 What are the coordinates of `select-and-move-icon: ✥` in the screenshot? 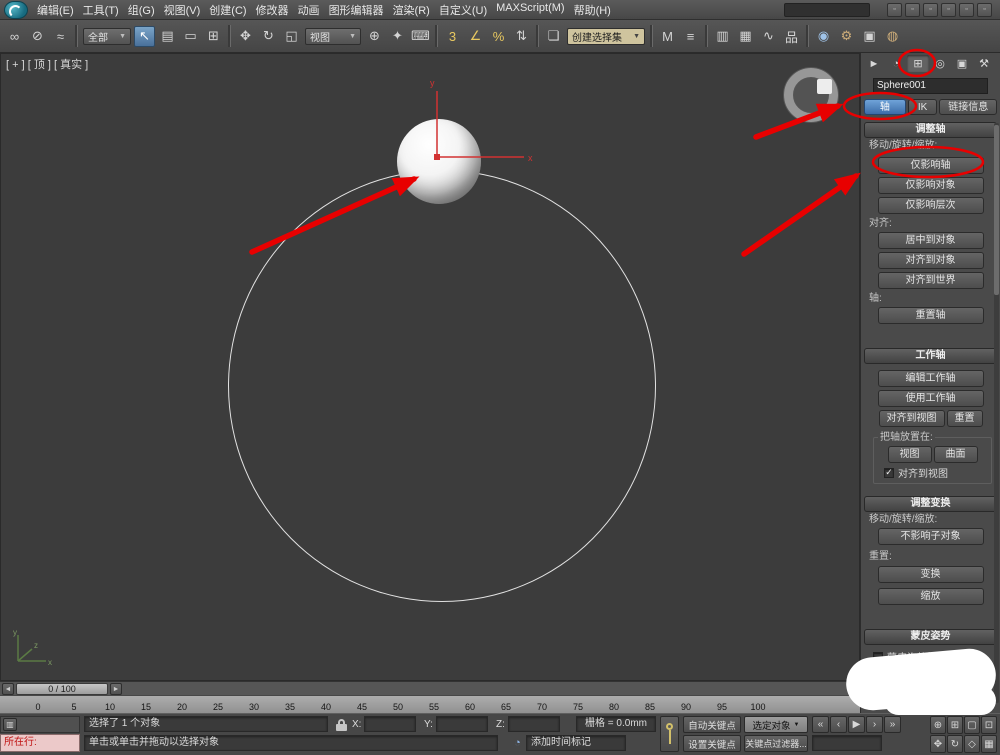 It's located at (245, 36).